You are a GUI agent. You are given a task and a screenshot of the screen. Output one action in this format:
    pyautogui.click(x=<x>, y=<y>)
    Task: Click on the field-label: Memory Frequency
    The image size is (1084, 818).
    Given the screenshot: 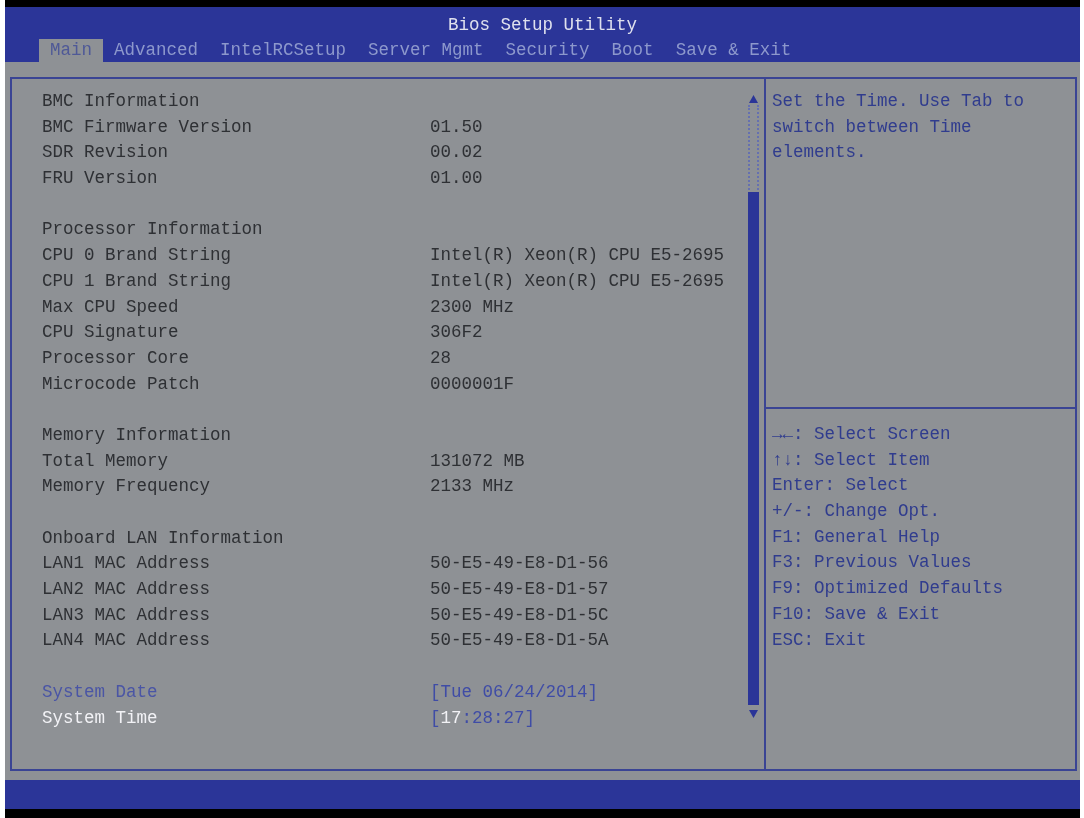 What is the action you would take?
    pyautogui.click(x=127, y=487)
    